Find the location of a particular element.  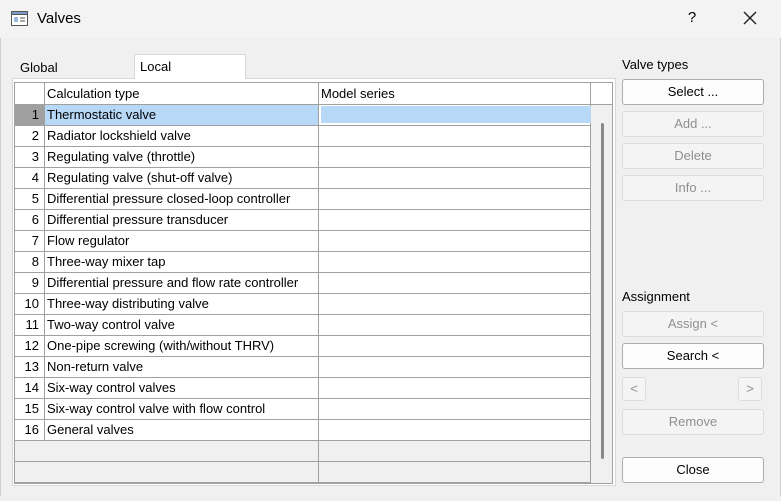

calculation-type-cell: Regulating valve (throttle) is located at coordinates (182, 157).